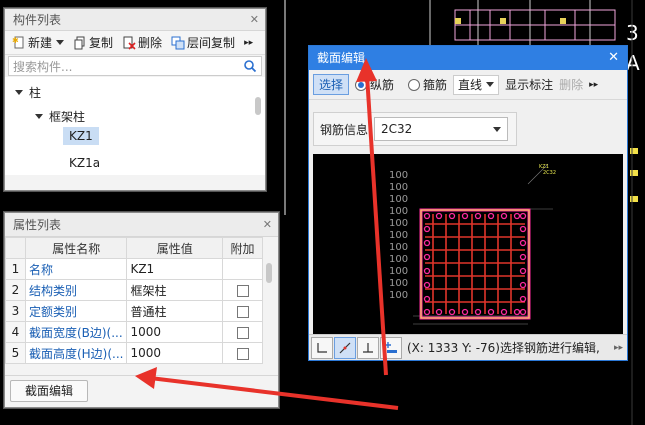 The height and width of the screenshot is (425, 645). What do you see at coordinates (141, 225) in the screenshot?
I see `panel-title: 属性列表 ✕` at bounding box center [141, 225].